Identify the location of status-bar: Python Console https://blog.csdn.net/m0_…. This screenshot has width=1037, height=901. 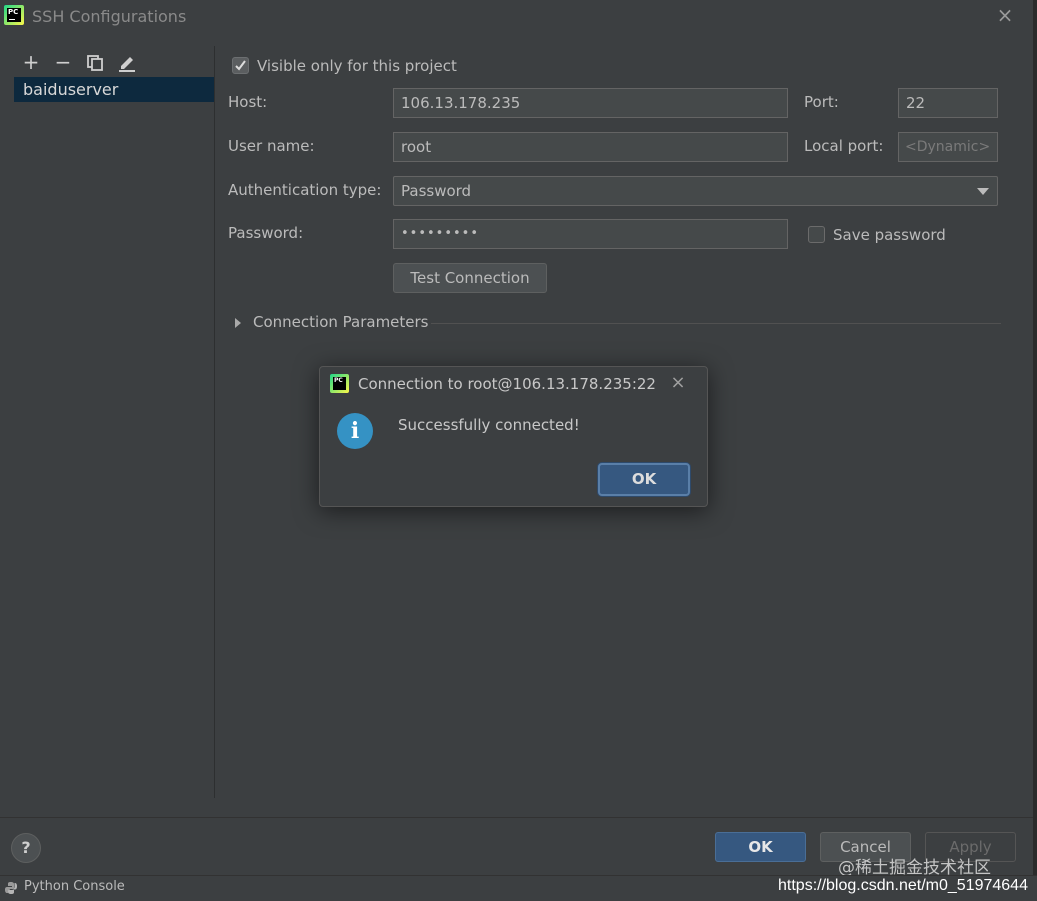
(518, 888).